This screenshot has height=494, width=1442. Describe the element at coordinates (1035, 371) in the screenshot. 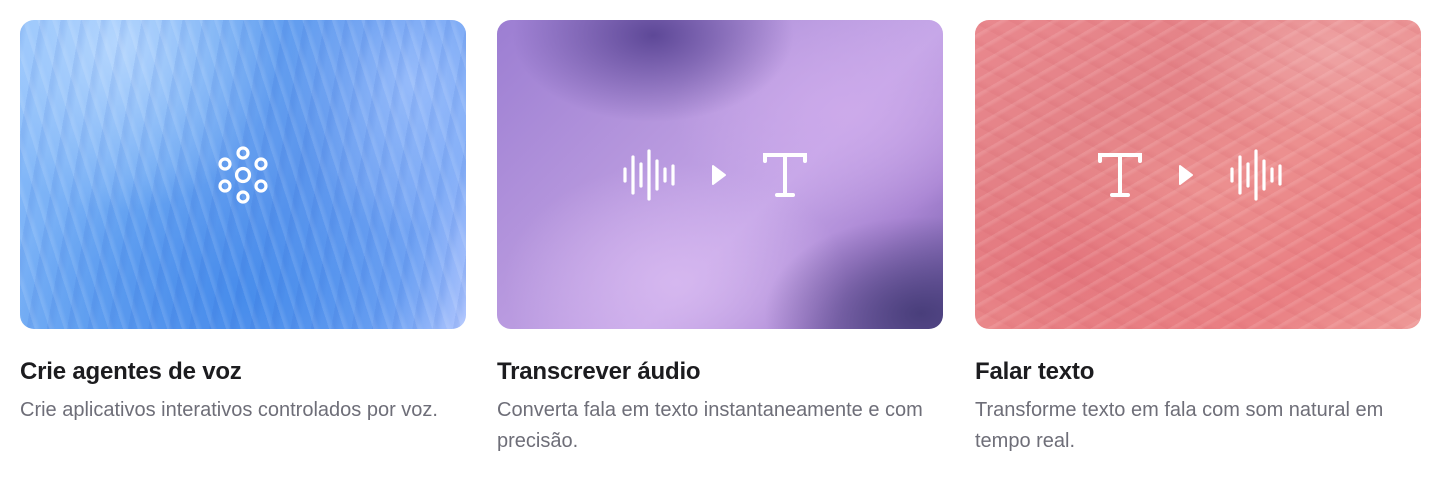

I see `card-title: Falar texto` at that location.